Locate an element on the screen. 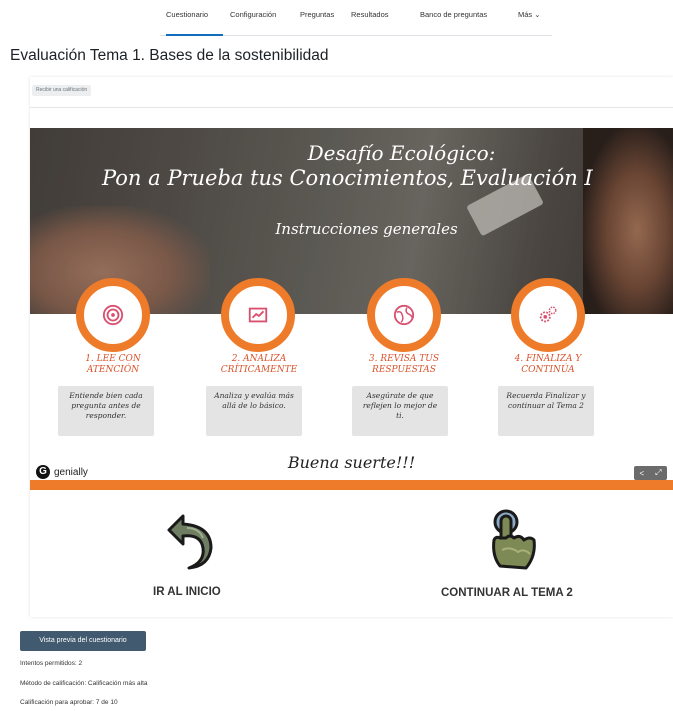  back-arrow-icon is located at coordinates (190, 542).